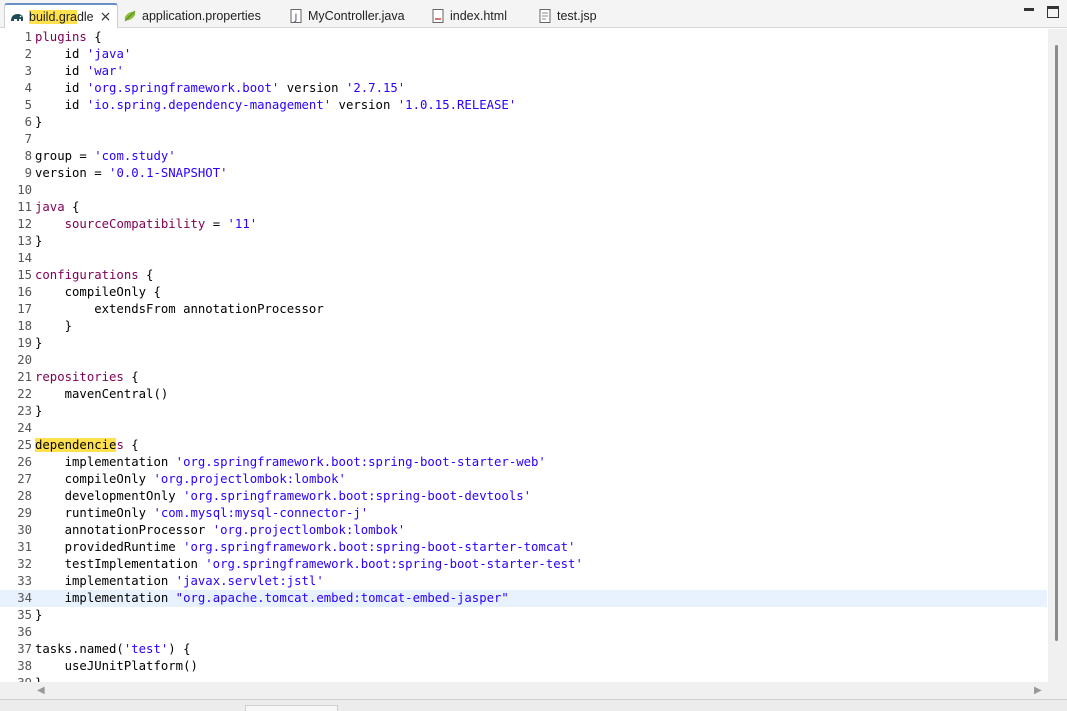 The image size is (1067, 711). What do you see at coordinates (1056, 343) in the screenshot?
I see `vertical-scroll-thumb` at bounding box center [1056, 343].